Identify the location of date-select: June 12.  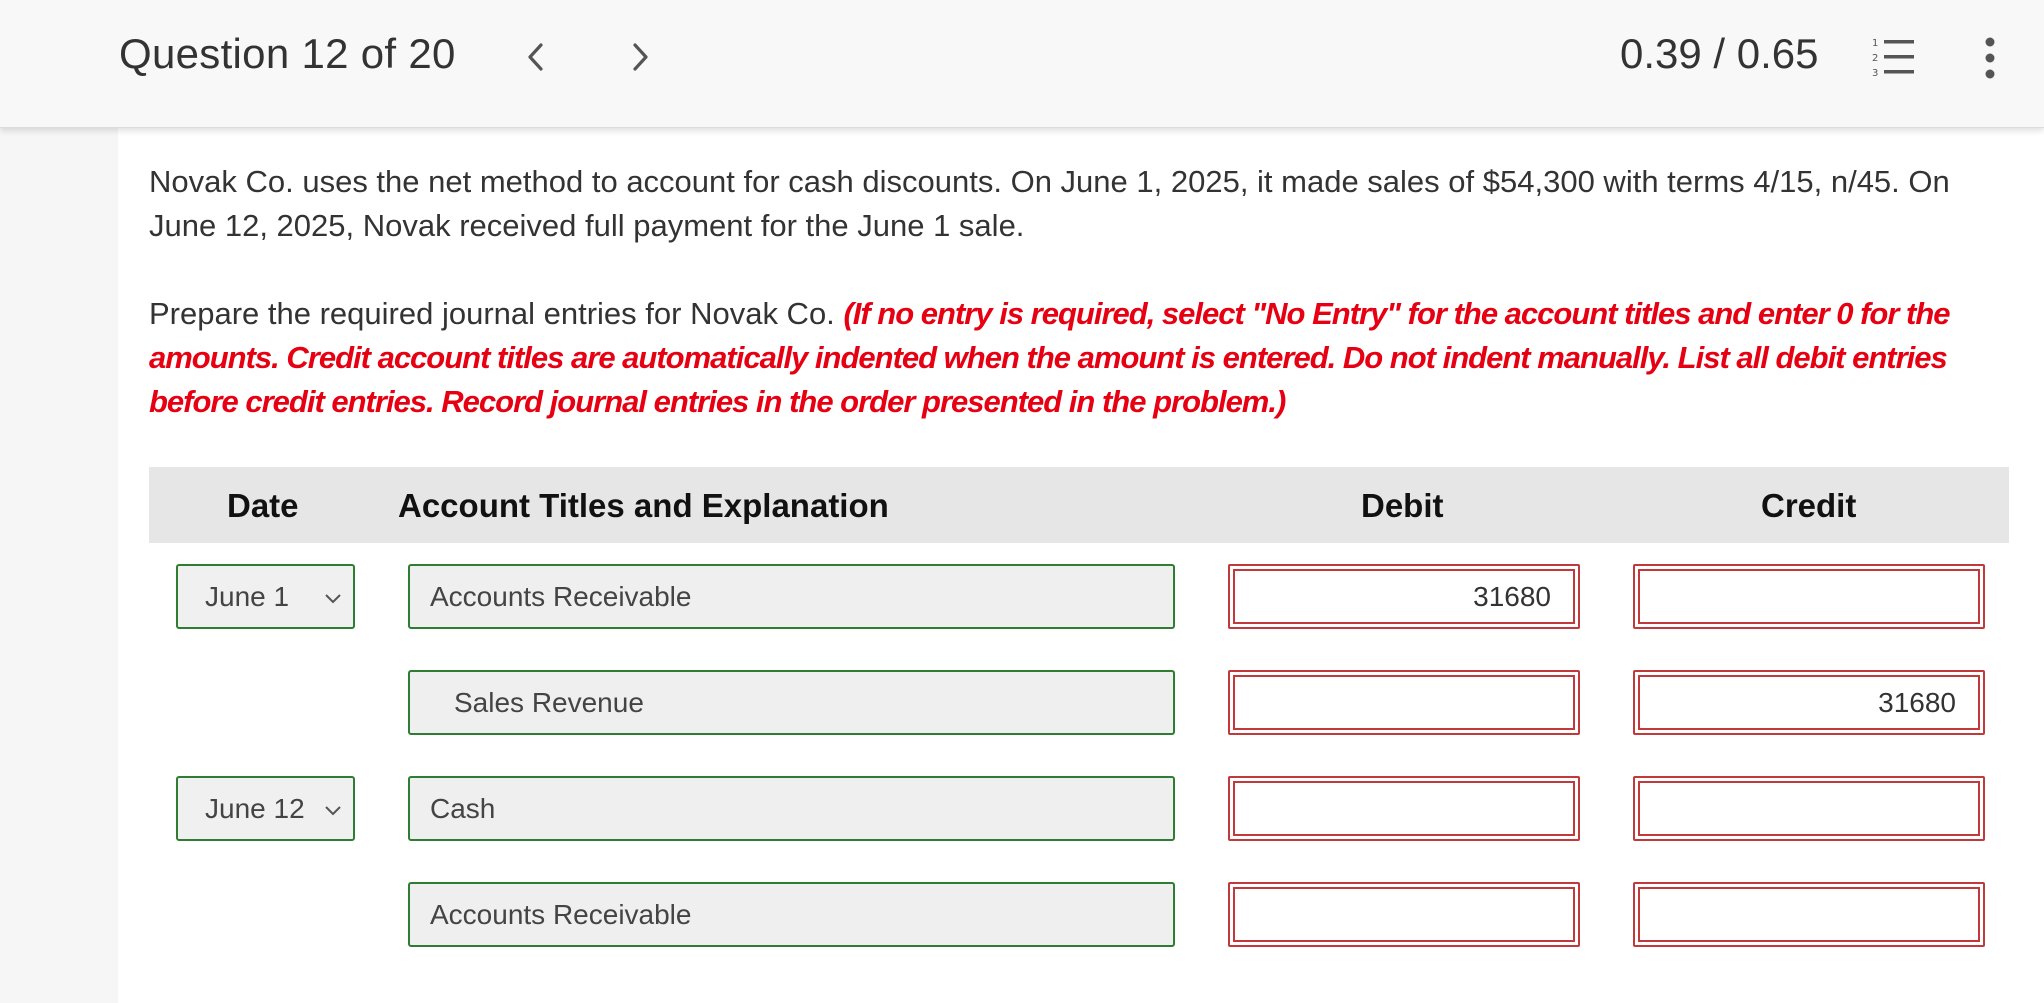
(265, 808).